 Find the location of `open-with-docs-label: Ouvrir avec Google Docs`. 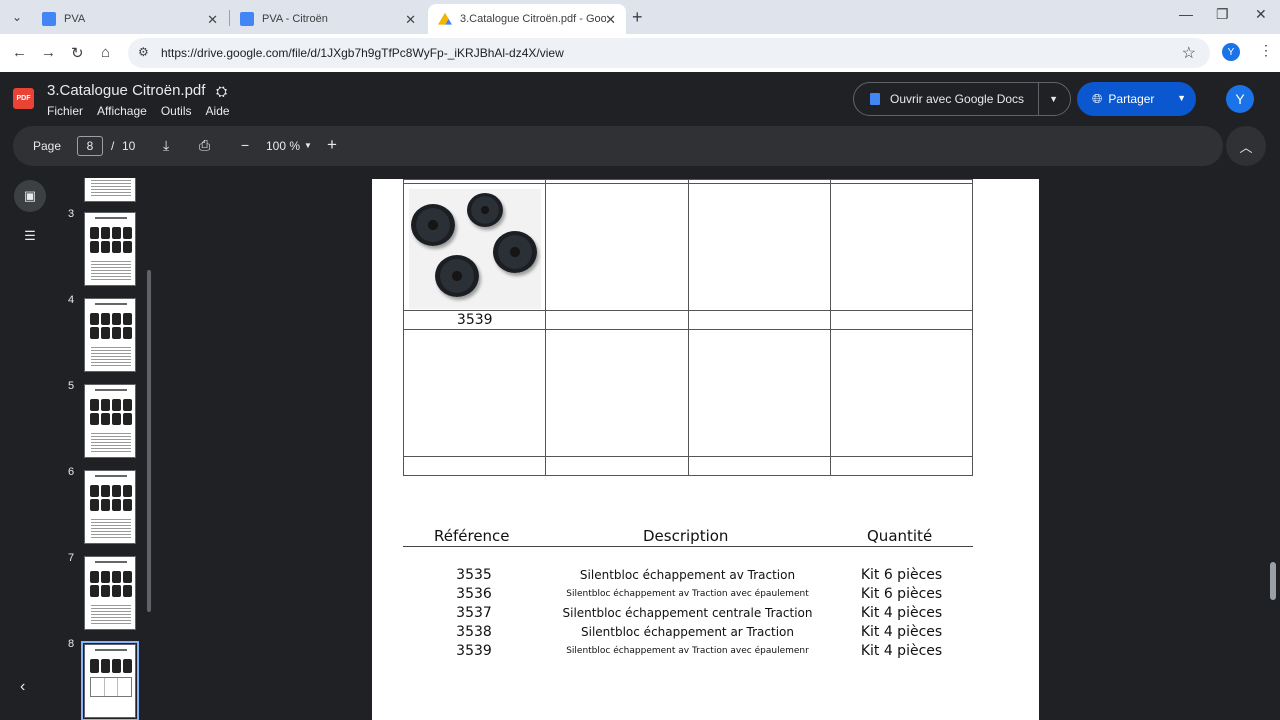

open-with-docs-label: Ouvrir avec Google Docs is located at coordinates (957, 99).